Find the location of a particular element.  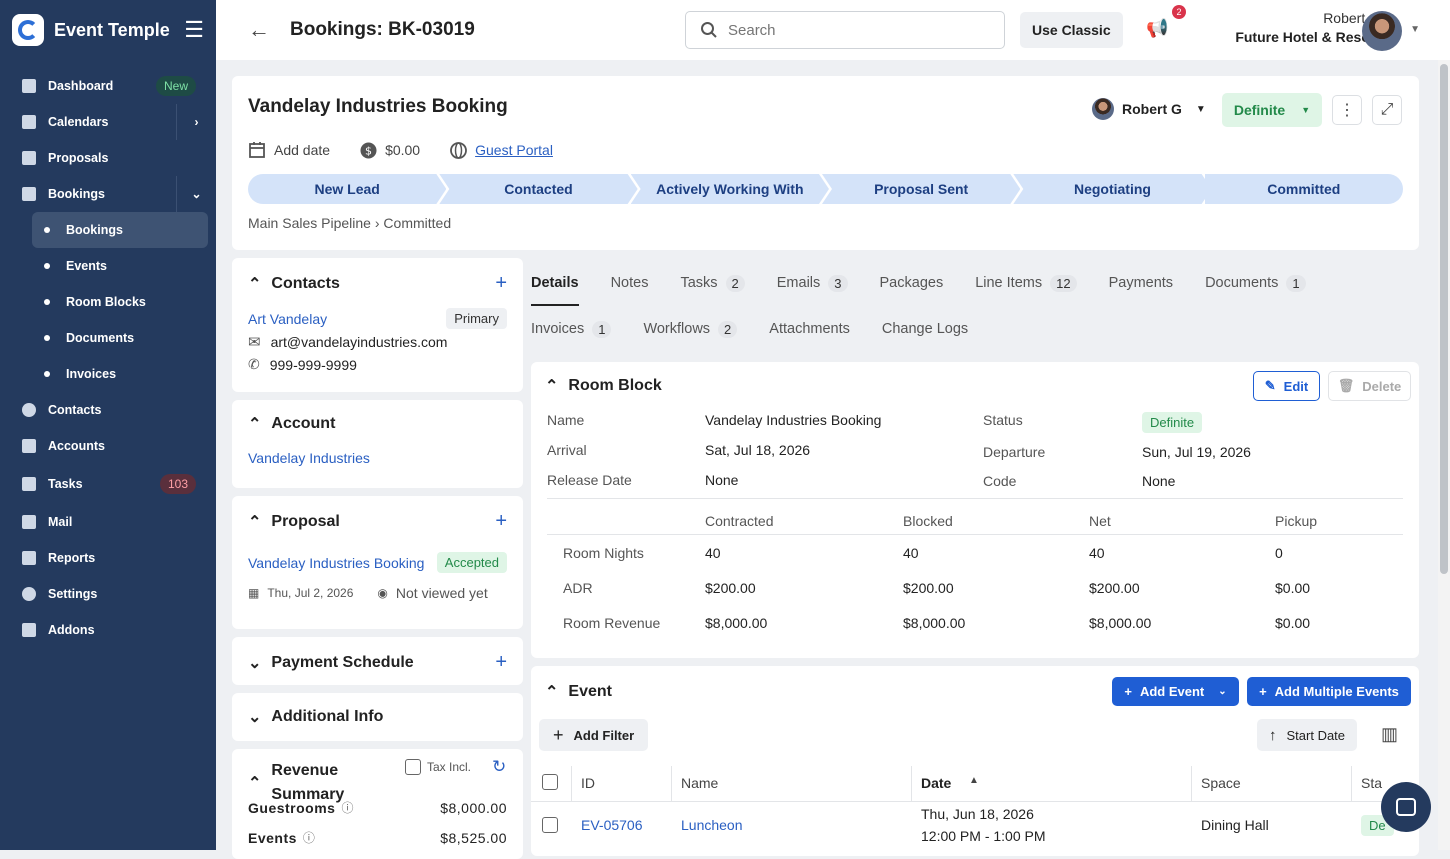

add-multiple-events-button: + Add Multiple Events is located at coordinates (1329, 691).